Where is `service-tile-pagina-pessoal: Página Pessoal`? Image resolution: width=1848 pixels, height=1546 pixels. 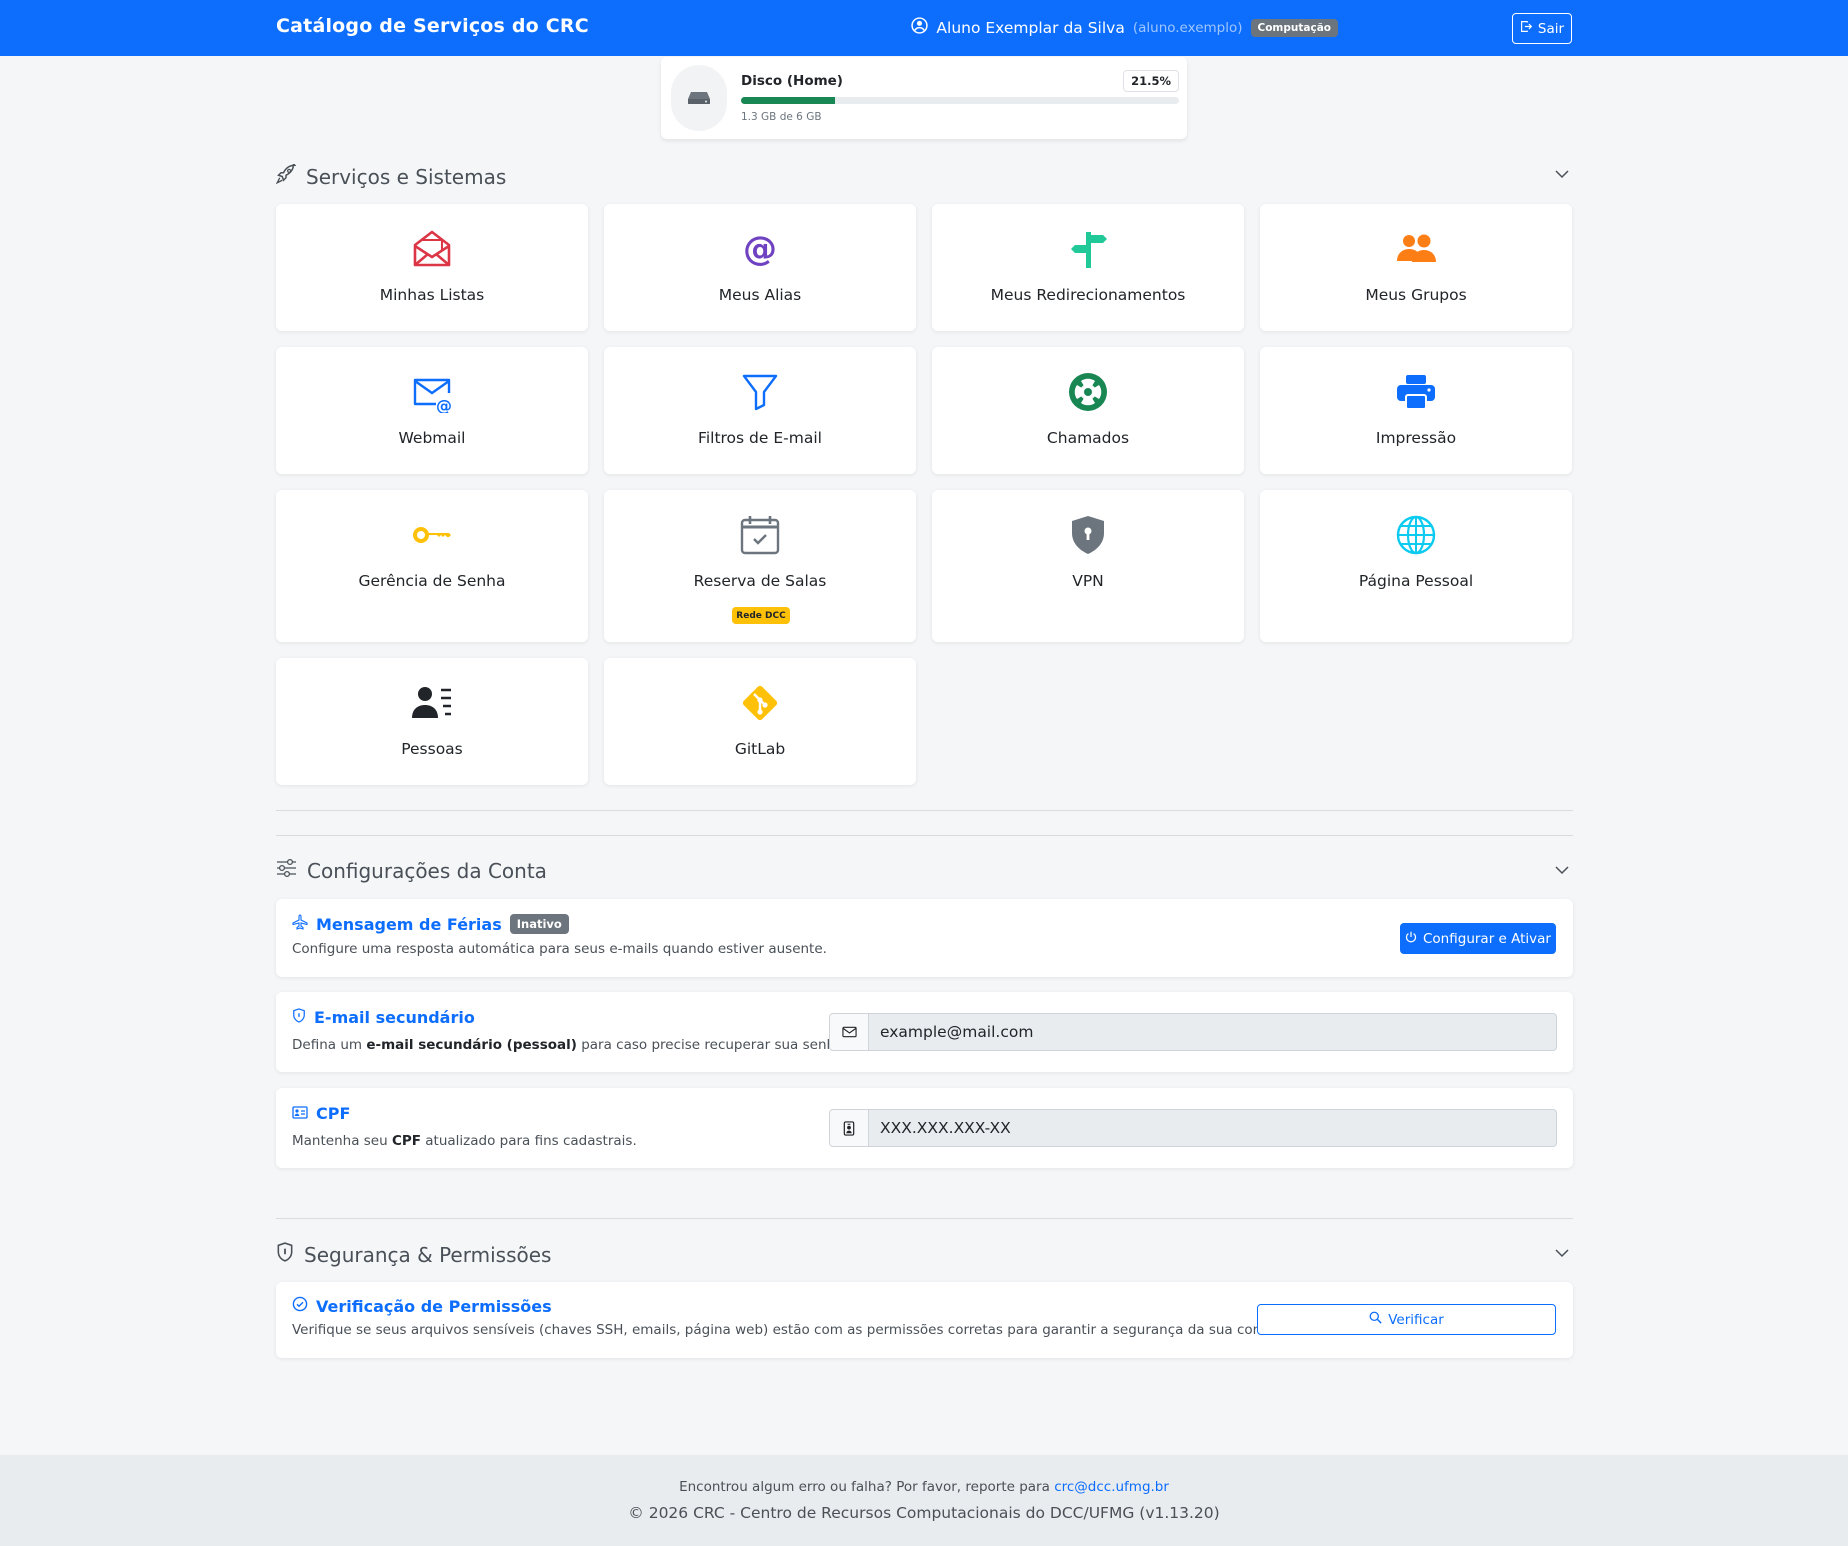
service-tile-pagina-pessoal: Página Pessoal is located at coordinates (1416, 566).